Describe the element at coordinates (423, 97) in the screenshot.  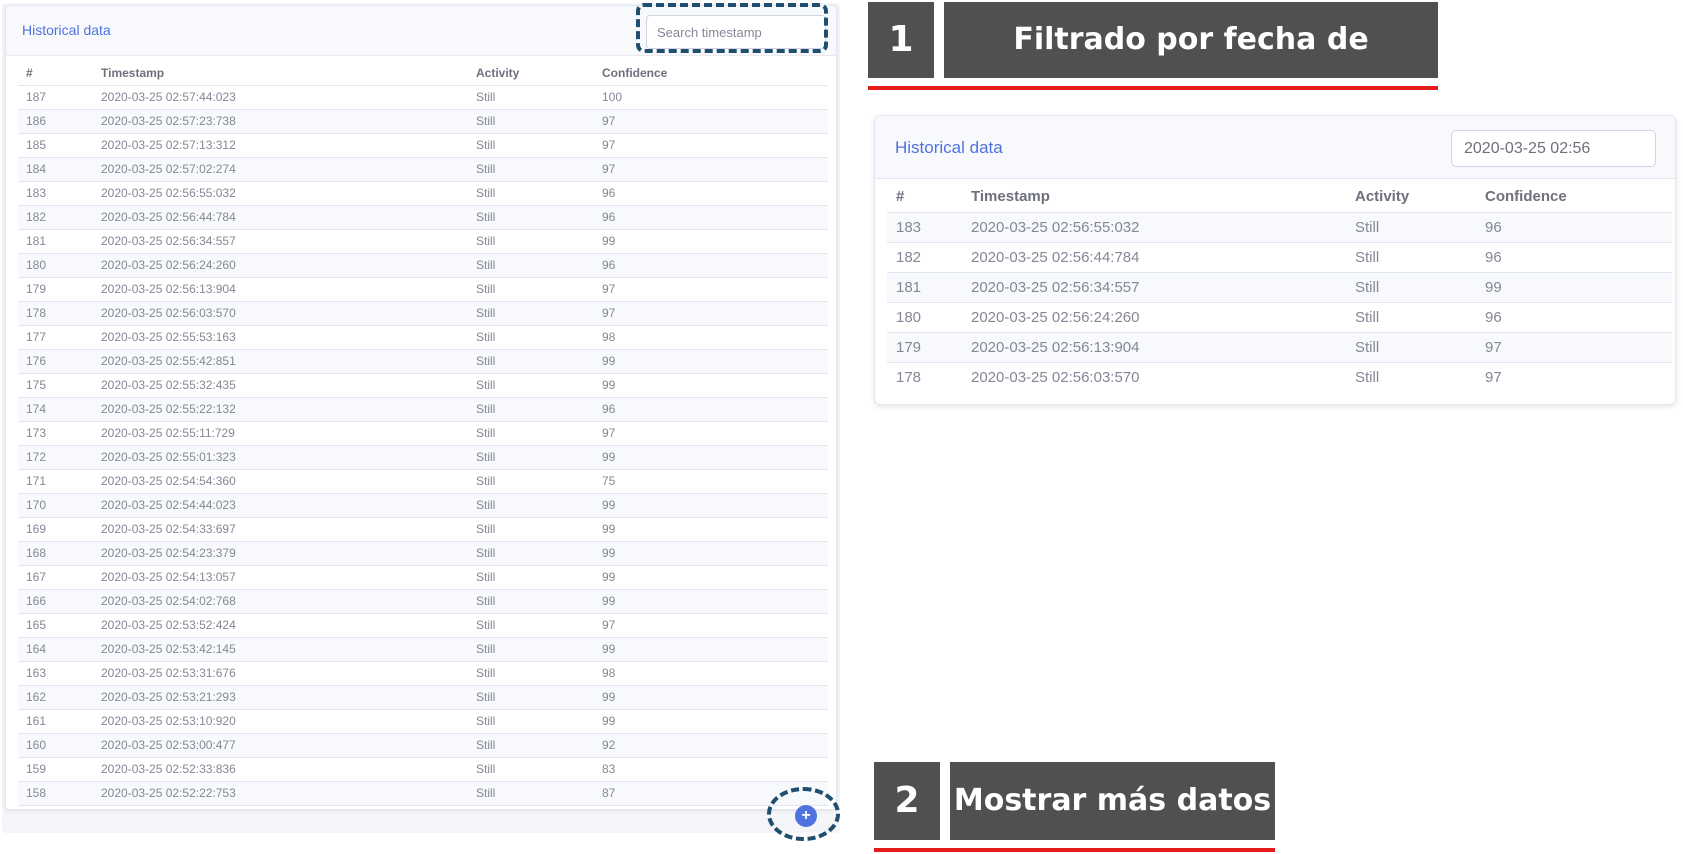
I see `table-row: 187 2020-03-25 02:57:44:023 Still 100` at that location.